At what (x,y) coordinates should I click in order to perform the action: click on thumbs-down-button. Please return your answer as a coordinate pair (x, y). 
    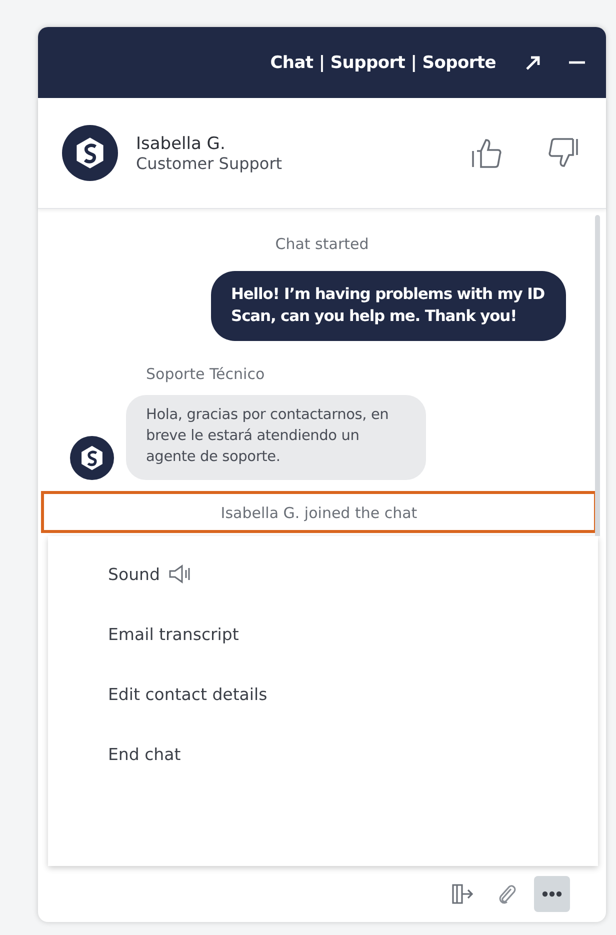
    Looking at the image, I should click on (563, 153).